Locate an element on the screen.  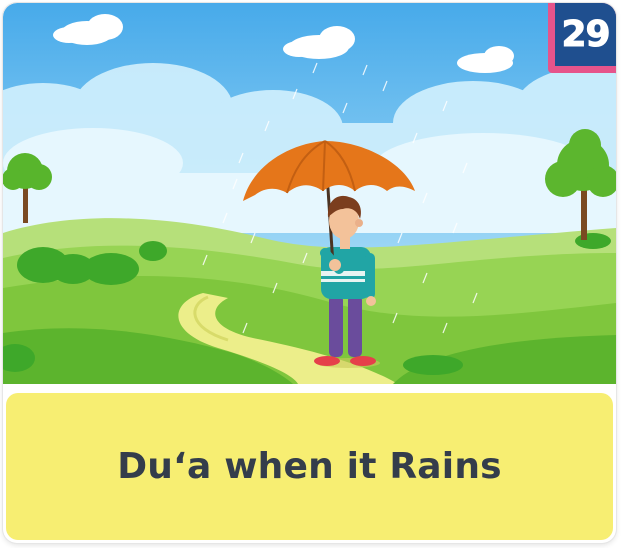
card-title: Du‘a when it Rains is located at coordinates (309, 466).